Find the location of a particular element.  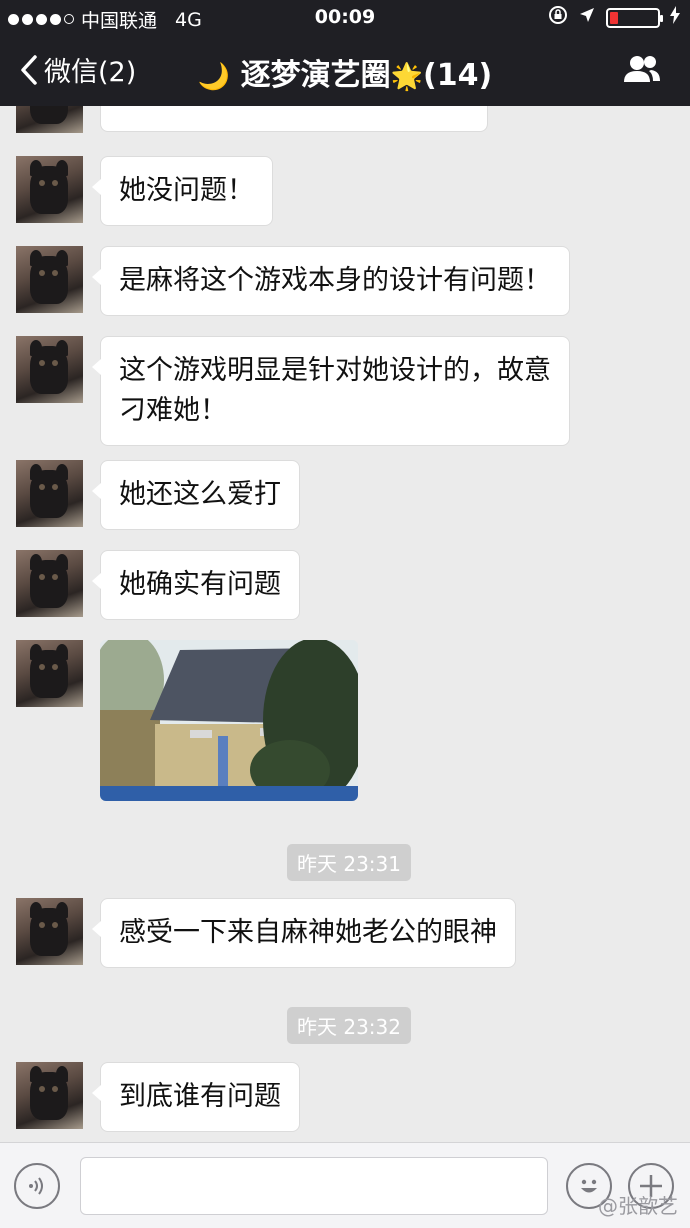

voice-button is located at coordinates (37, 1186).